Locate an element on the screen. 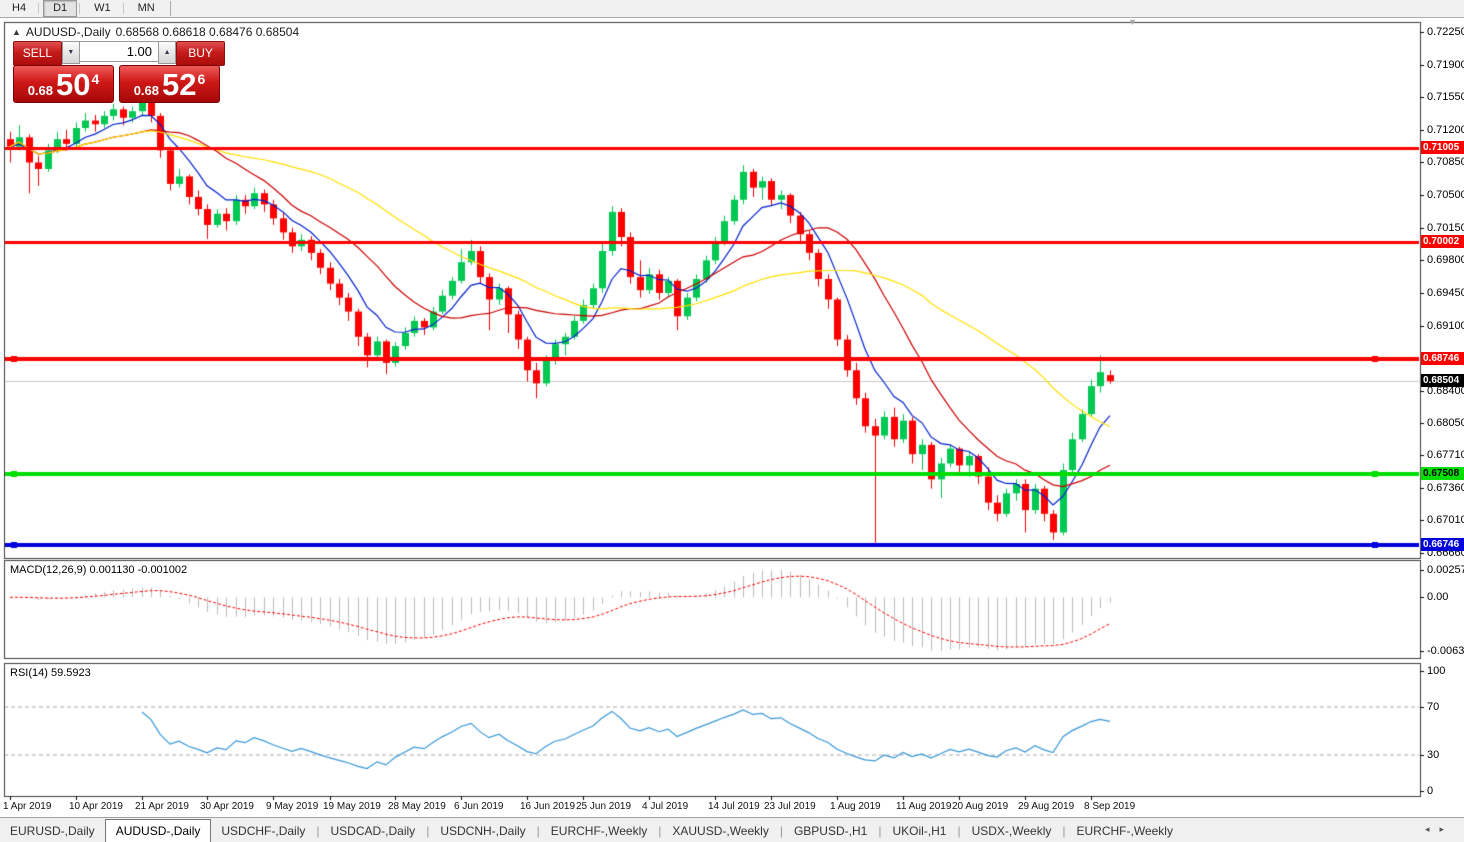 The height and width of the screenshot is (842, 1464). symbol-period-label: AUDUSD-,Daily is located at coordinates (68, 32).